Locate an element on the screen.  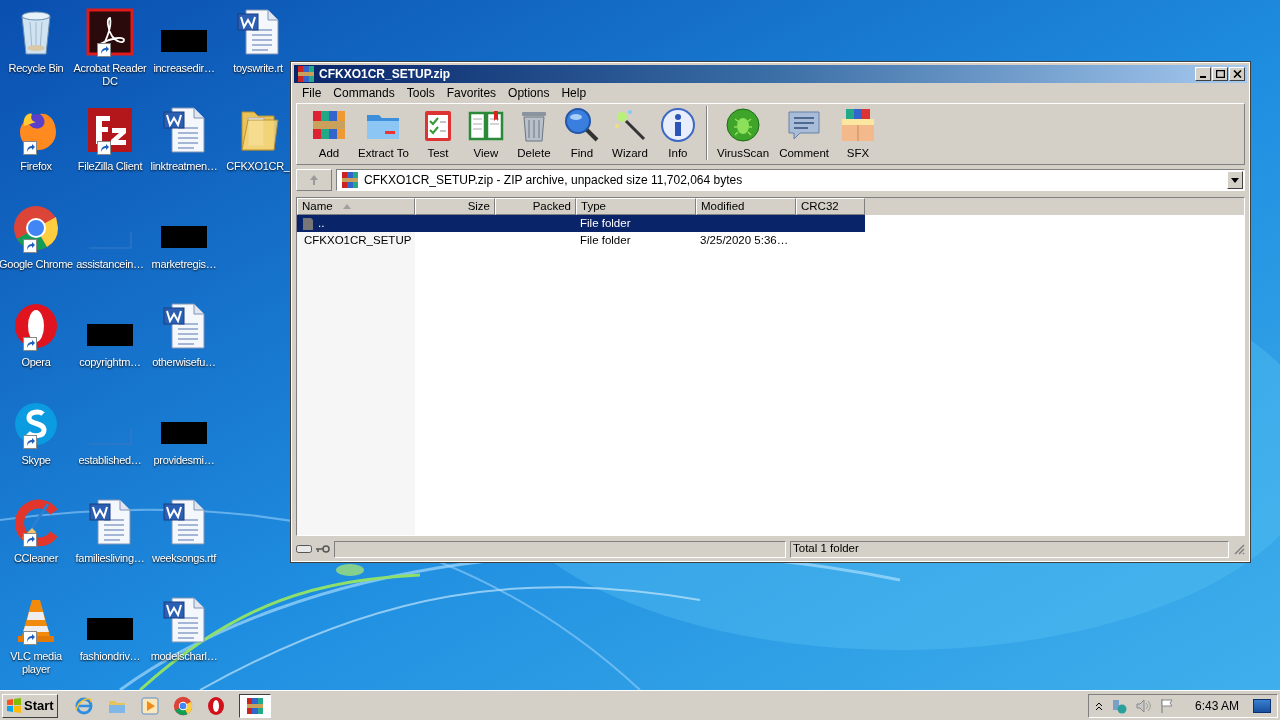
toolbar-button: Extract To is located at coordinates (383, 134).